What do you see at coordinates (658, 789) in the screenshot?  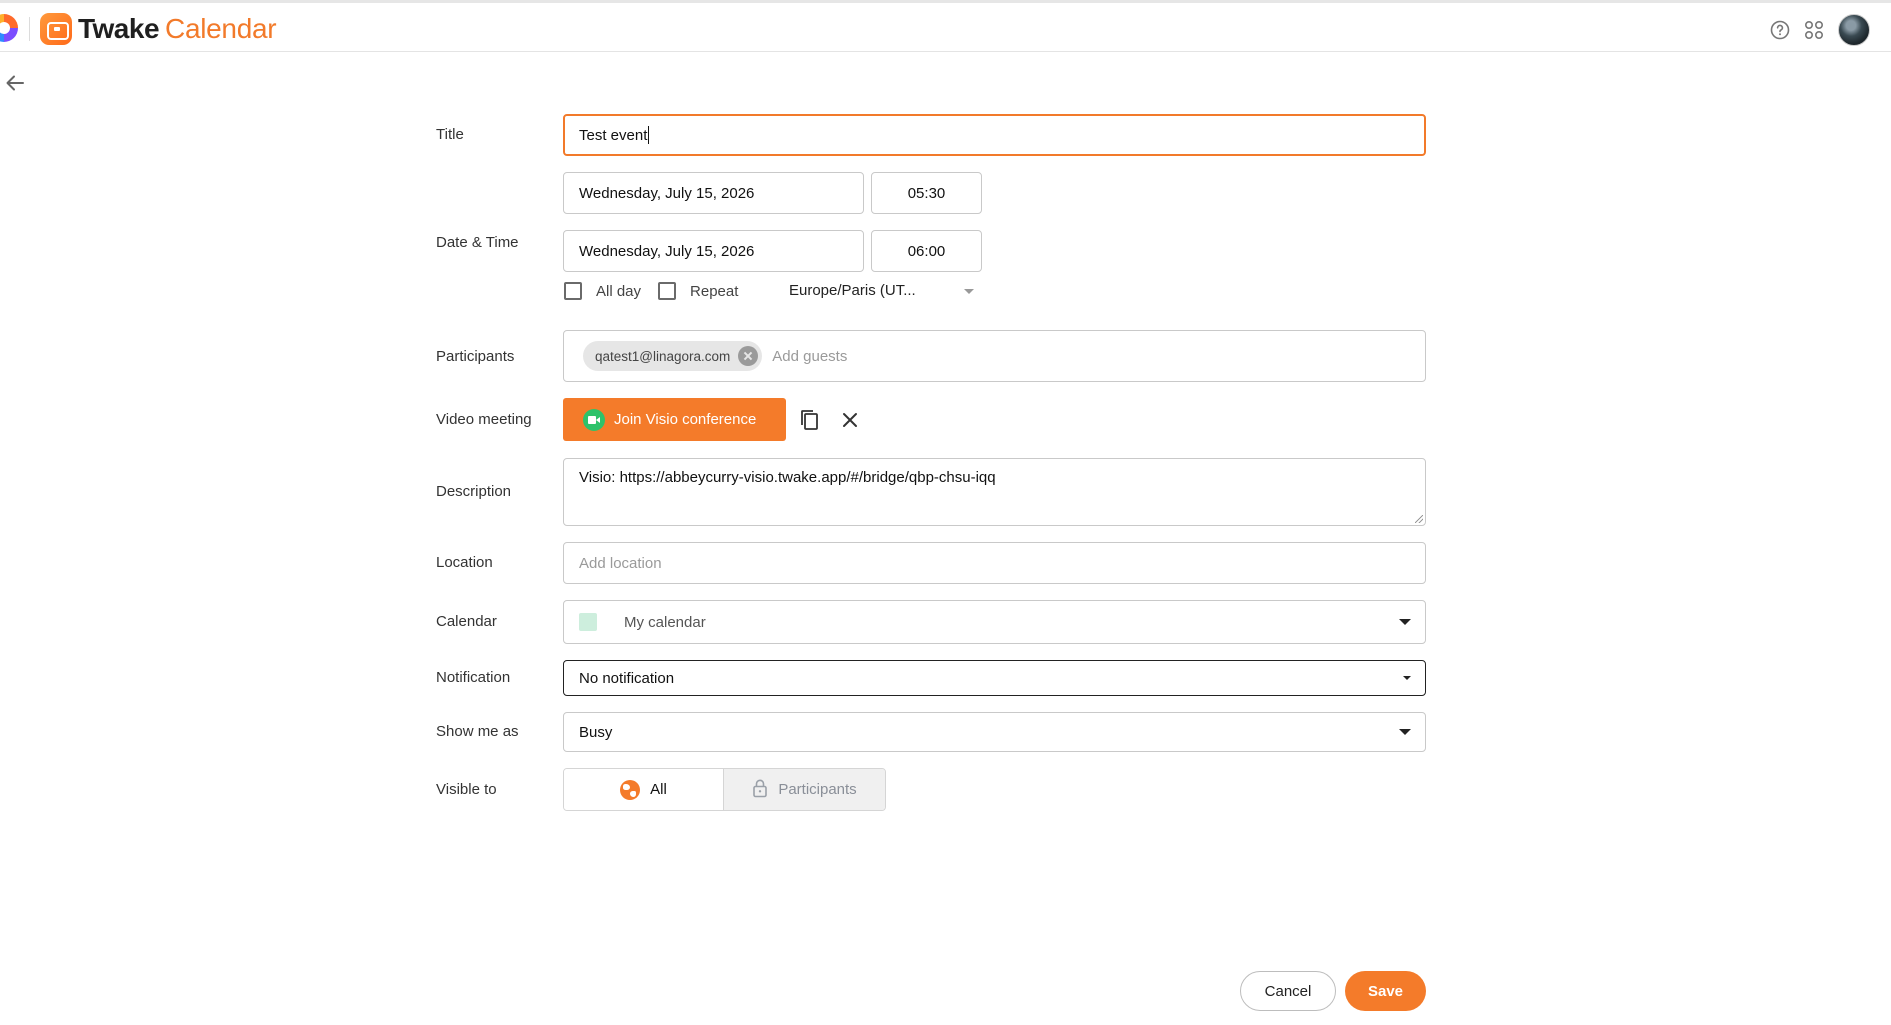 I see `visibility-all-label: All` at bounding box center [658, 789].